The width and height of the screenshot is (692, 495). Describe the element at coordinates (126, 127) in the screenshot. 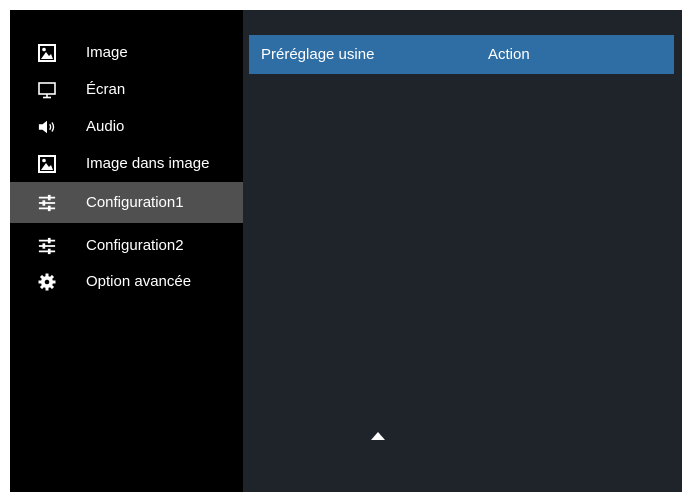

I see `sidebar-item-audio: Audio` at that location.